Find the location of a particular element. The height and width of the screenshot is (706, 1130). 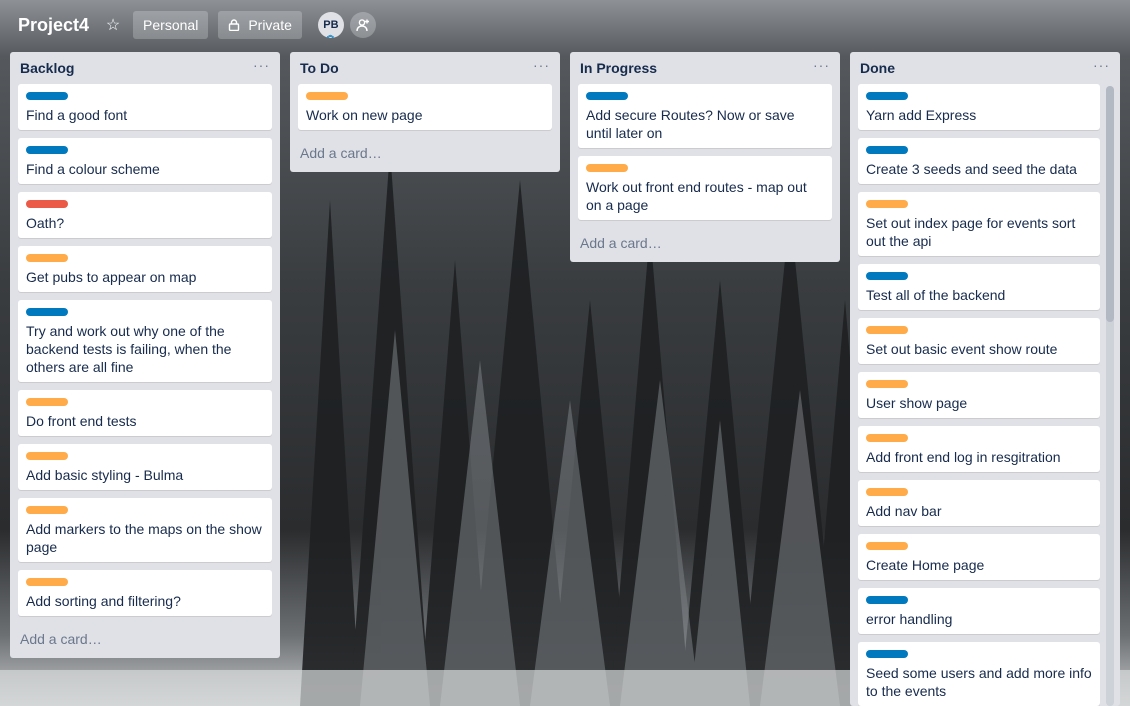

list-title: To Do is located at coordinates (319, 68).